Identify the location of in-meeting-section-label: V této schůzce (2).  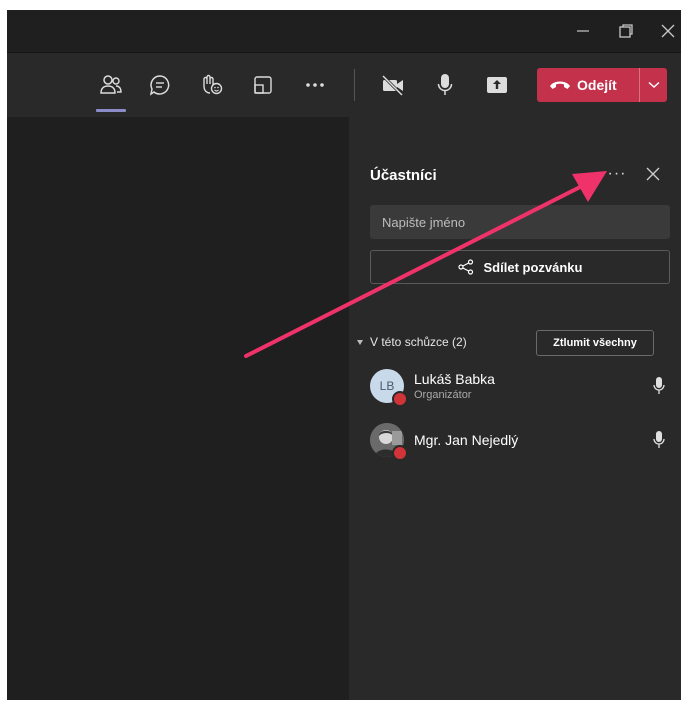
(418, 342).